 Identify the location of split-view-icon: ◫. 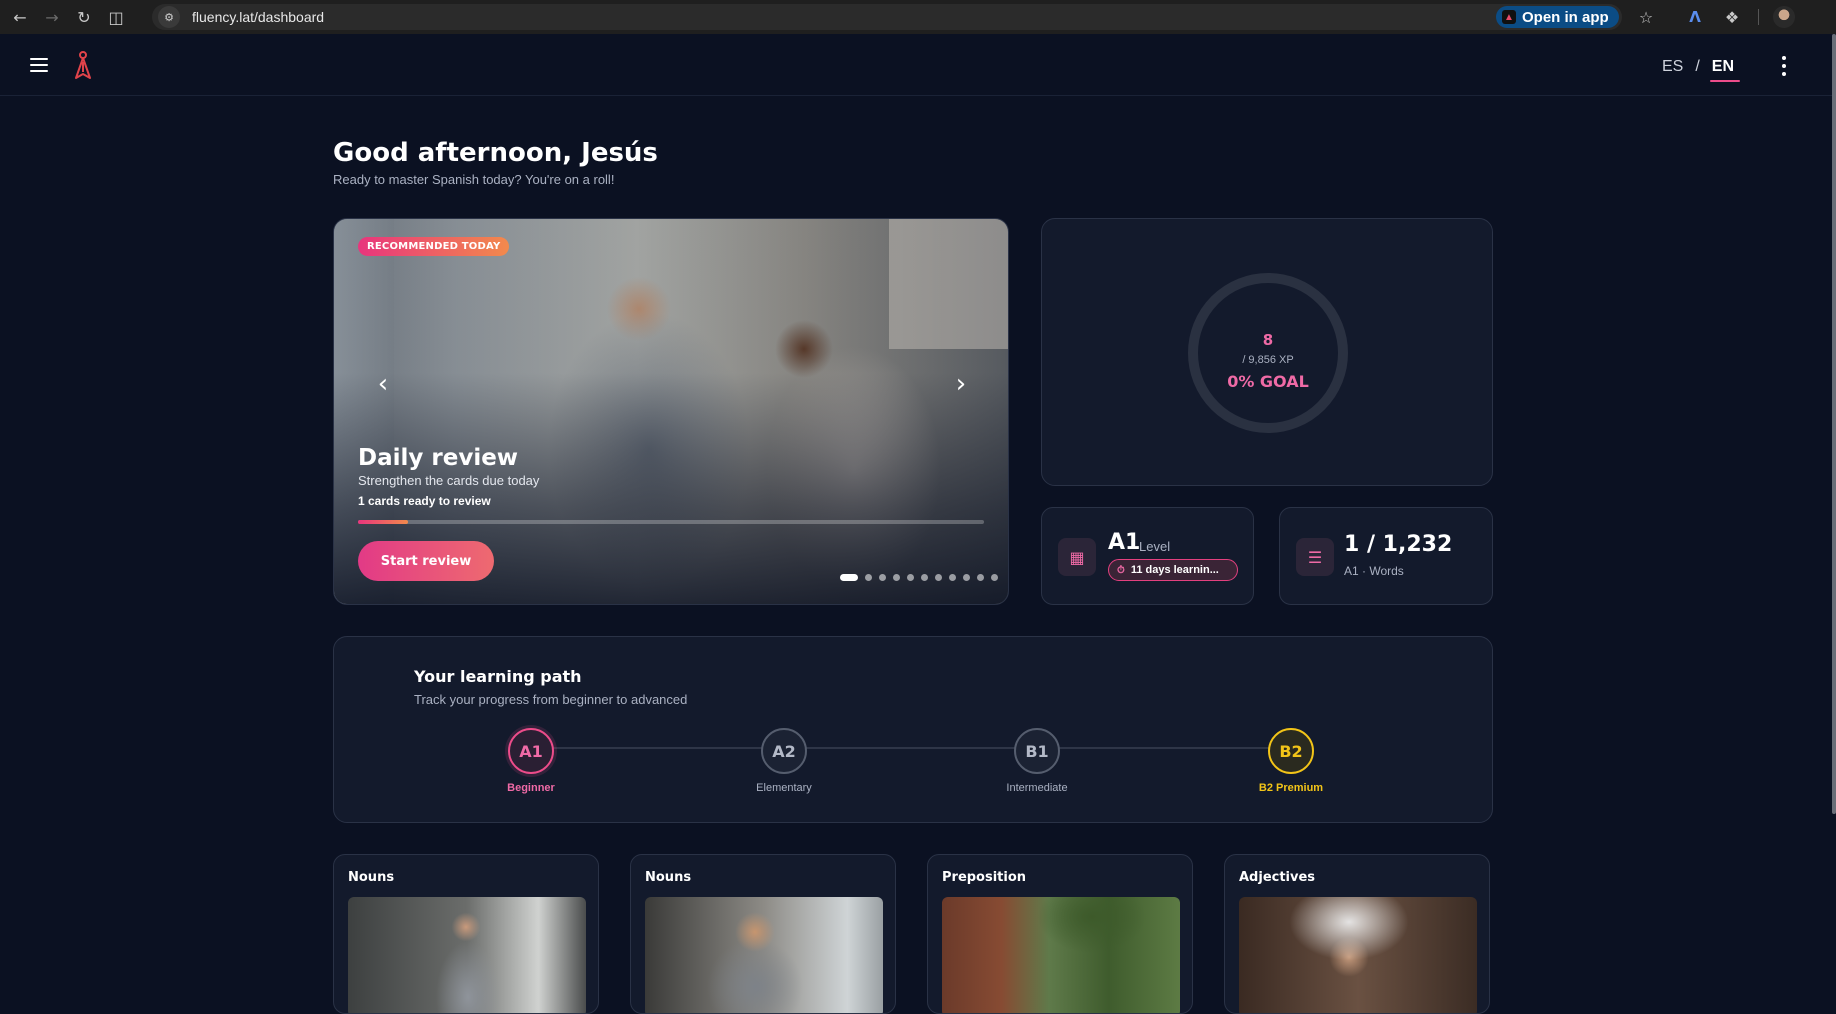
(116, 17).